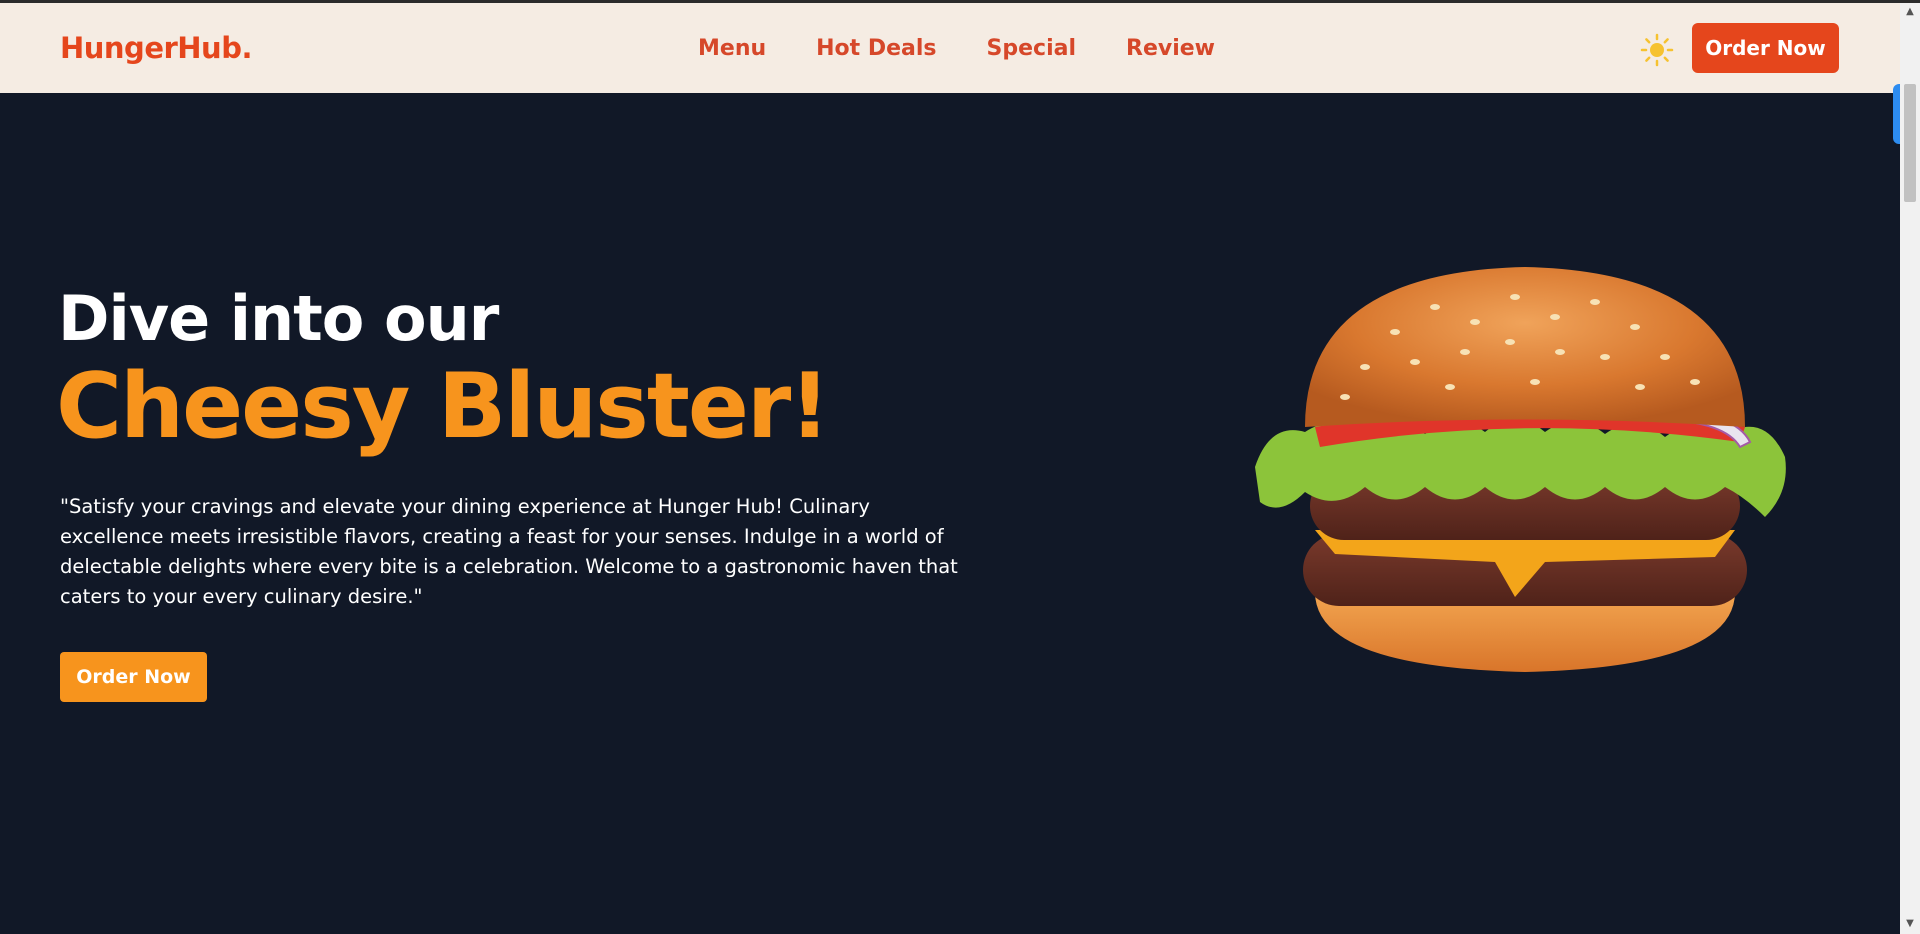  I want to click on nav-link-review: Review, so click(1170, 48).